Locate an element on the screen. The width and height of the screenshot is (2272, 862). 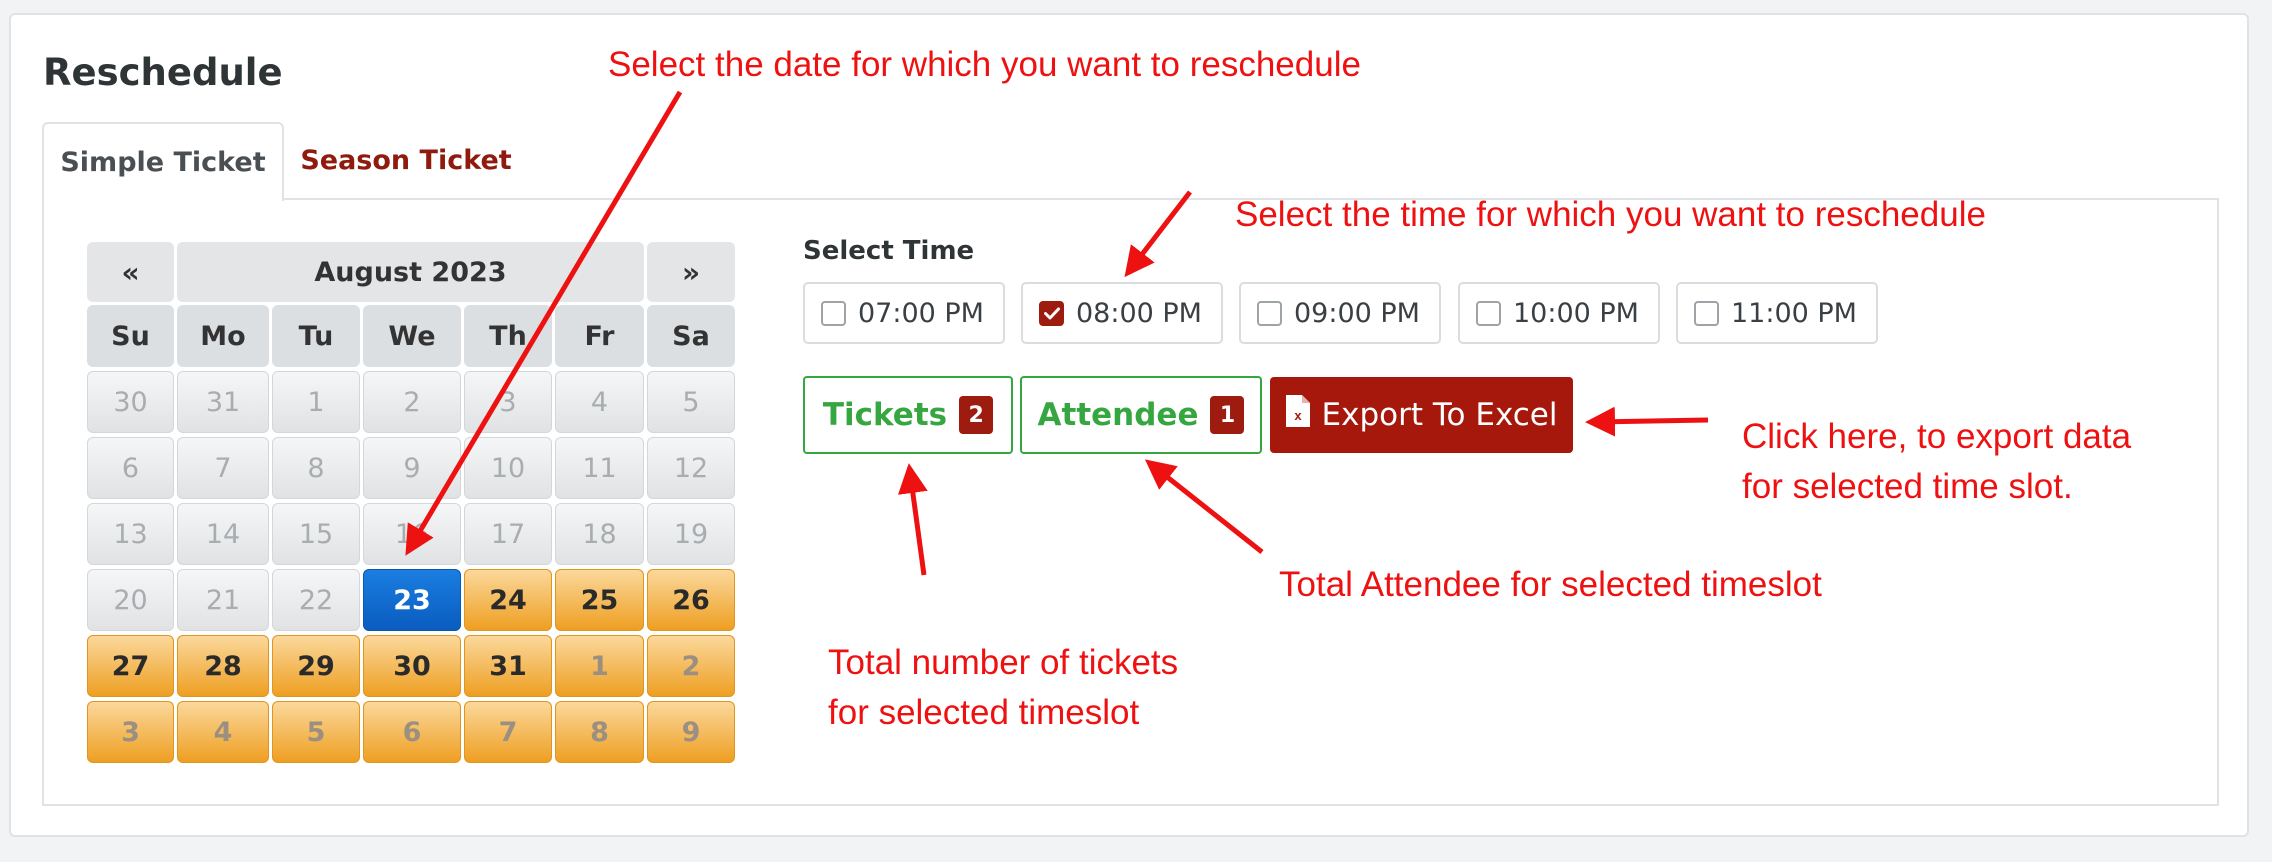
calendar-day: 21 is located at coordinates (223, 600).